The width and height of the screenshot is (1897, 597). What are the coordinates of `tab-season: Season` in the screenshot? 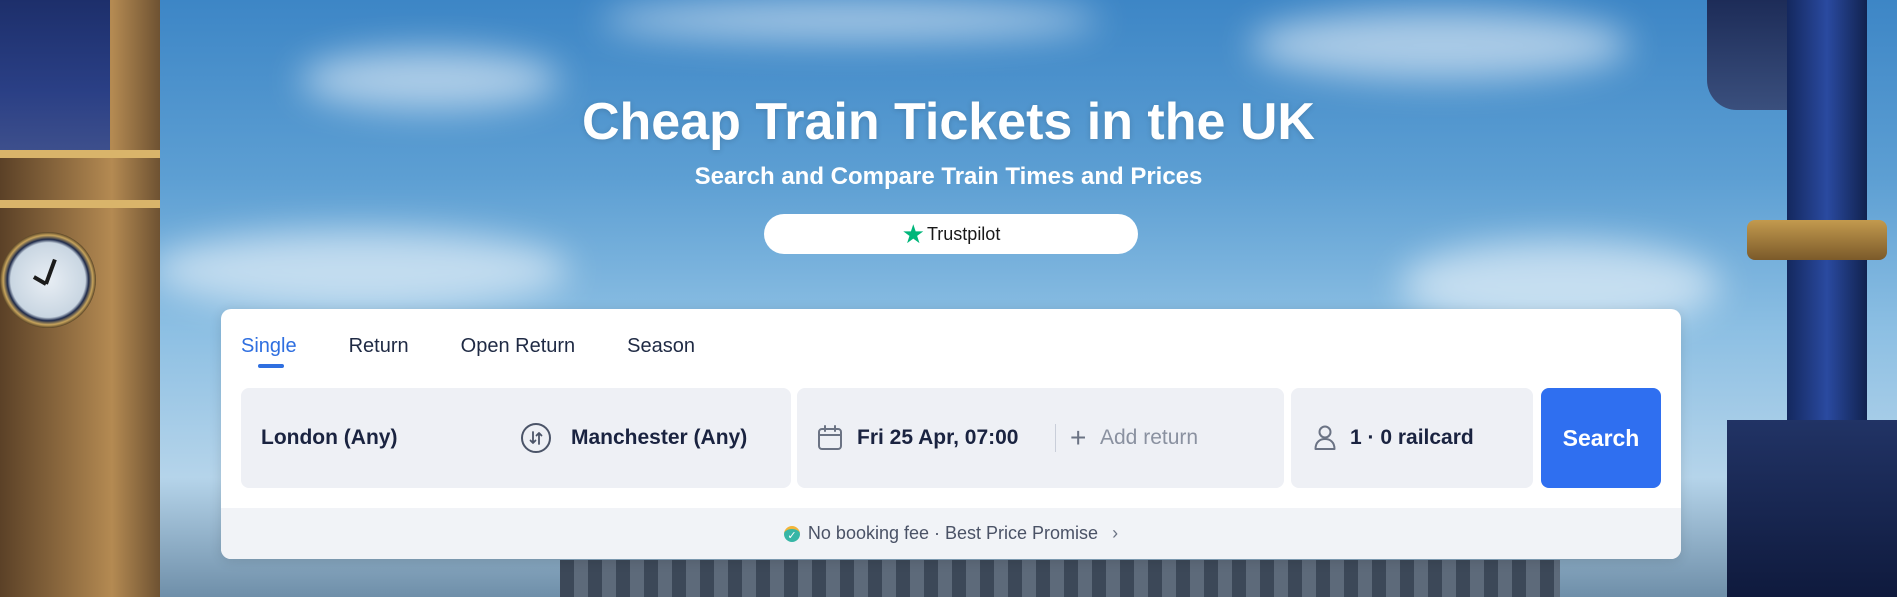 It's located at (661, 351).